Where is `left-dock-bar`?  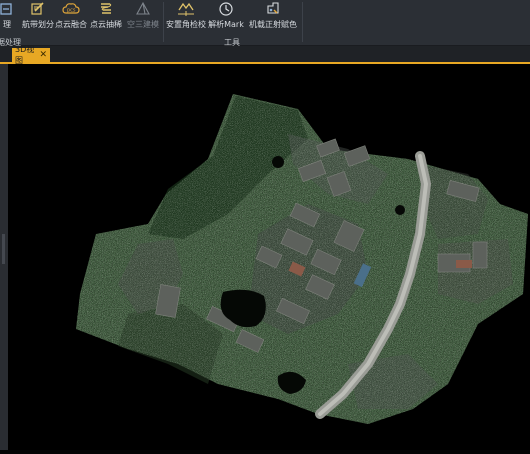
left-dock-bar is located at coordinates (4, 257).